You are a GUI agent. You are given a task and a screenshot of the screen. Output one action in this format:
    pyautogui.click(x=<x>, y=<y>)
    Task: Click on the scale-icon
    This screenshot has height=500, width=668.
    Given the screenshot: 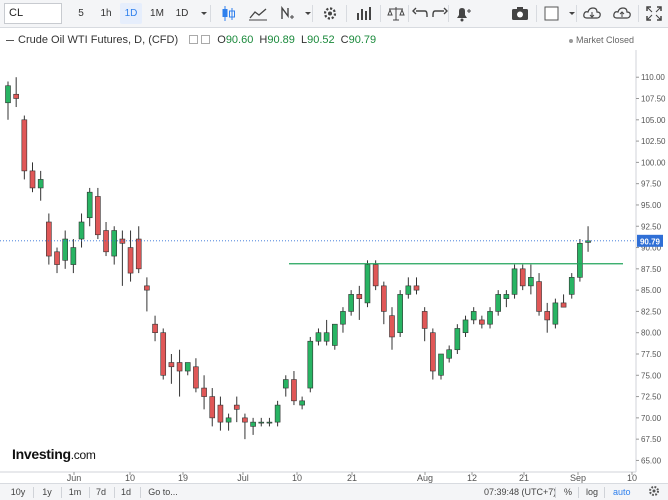 What is the action you would take?
    pyautogui.click(x=396, y=13)
    